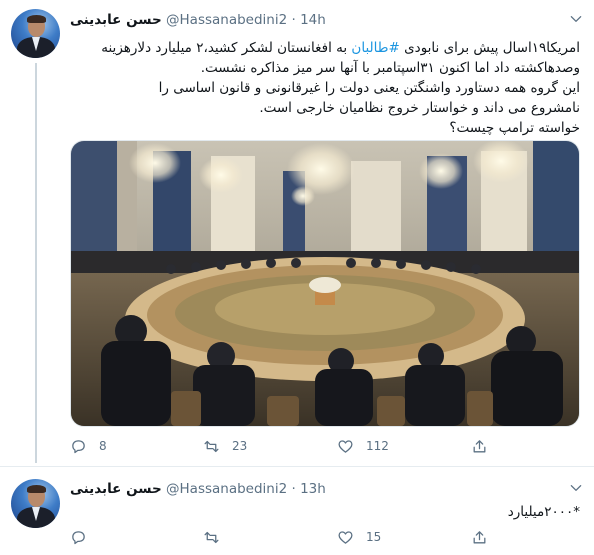 The width and height of the screenshot is (594, 555). I want to click on reply-button, so click(84, 537).